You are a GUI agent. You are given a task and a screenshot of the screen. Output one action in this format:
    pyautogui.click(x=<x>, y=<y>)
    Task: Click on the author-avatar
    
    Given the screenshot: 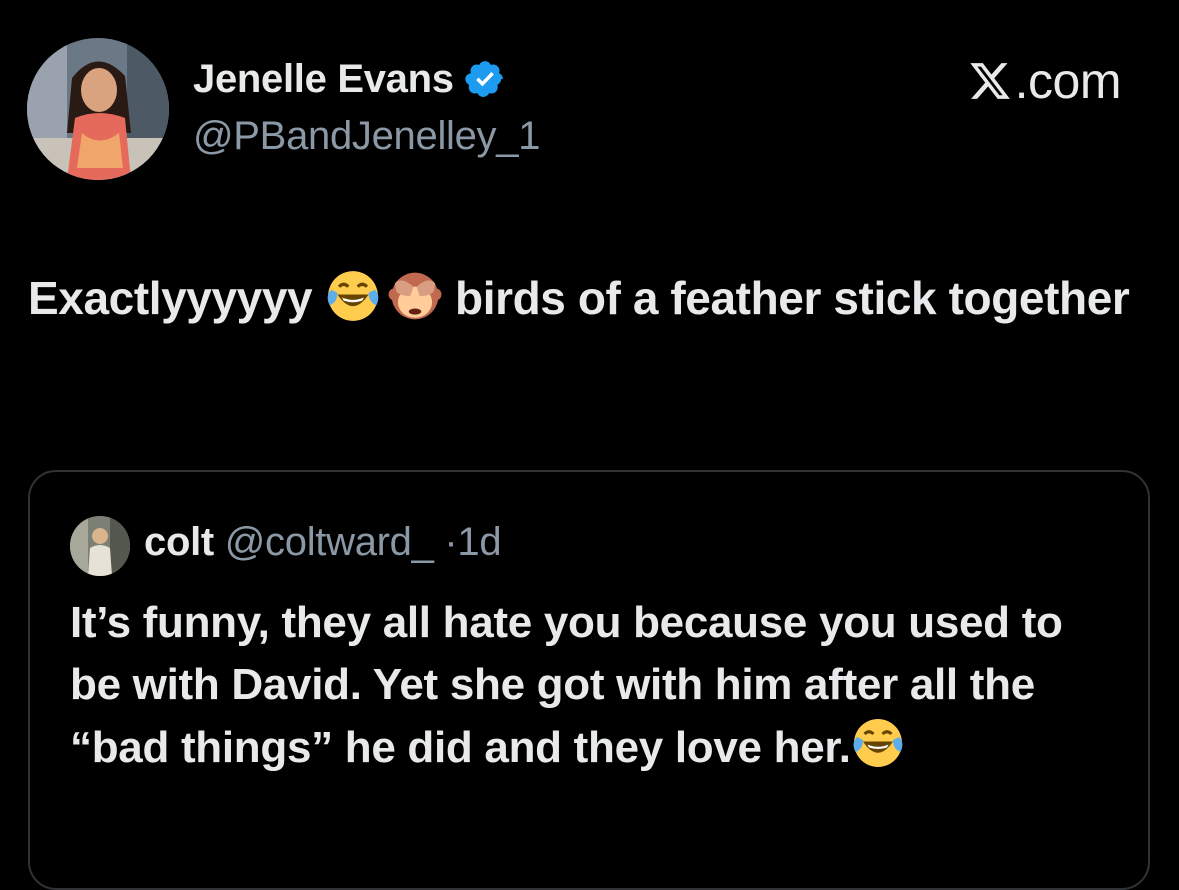 What is the action you would take?
    pyautogui.click(x=98, y=109)
    